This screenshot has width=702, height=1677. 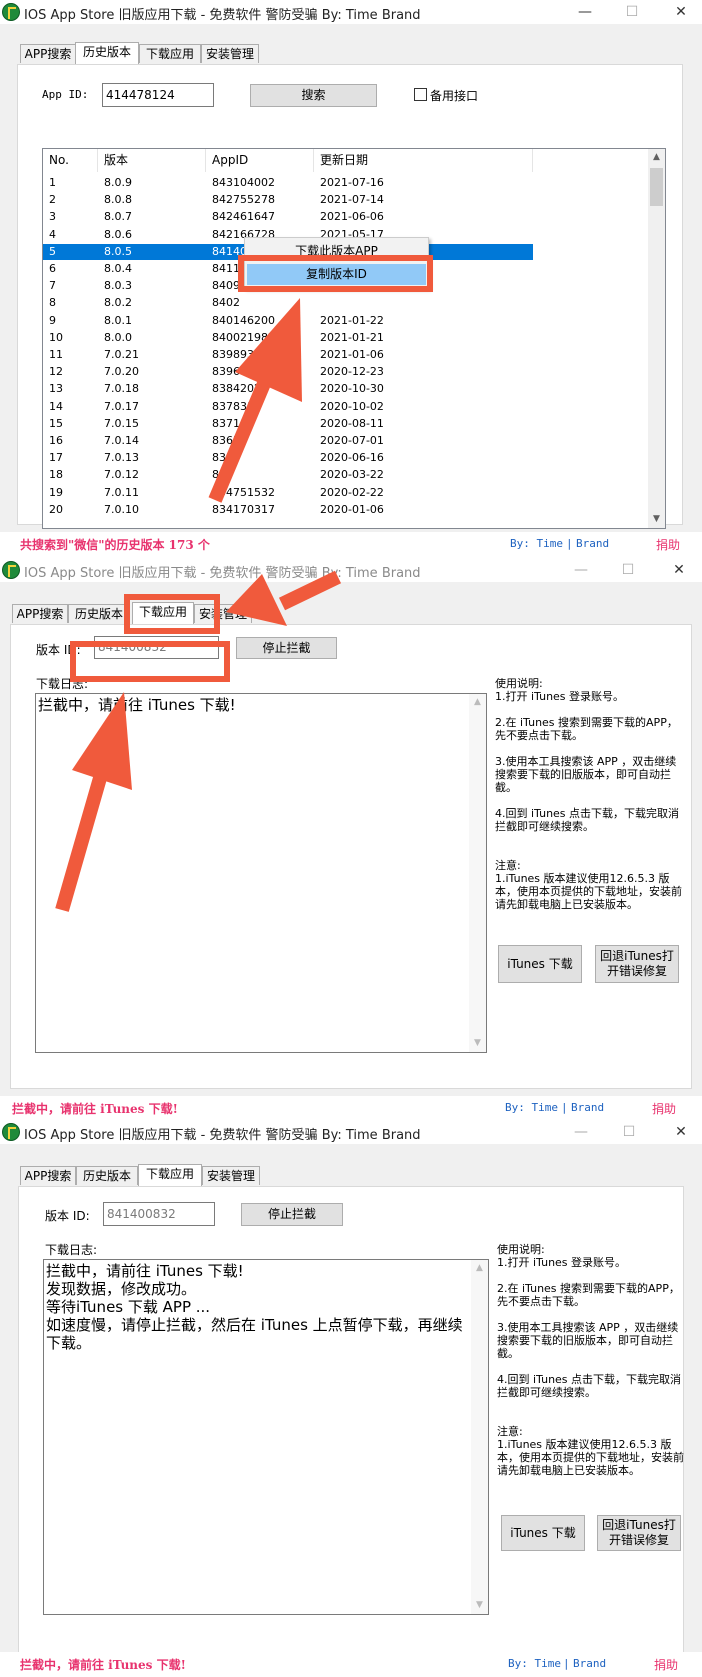 I want to click on arrow-to-download-tab, so click(x=284, y=598).